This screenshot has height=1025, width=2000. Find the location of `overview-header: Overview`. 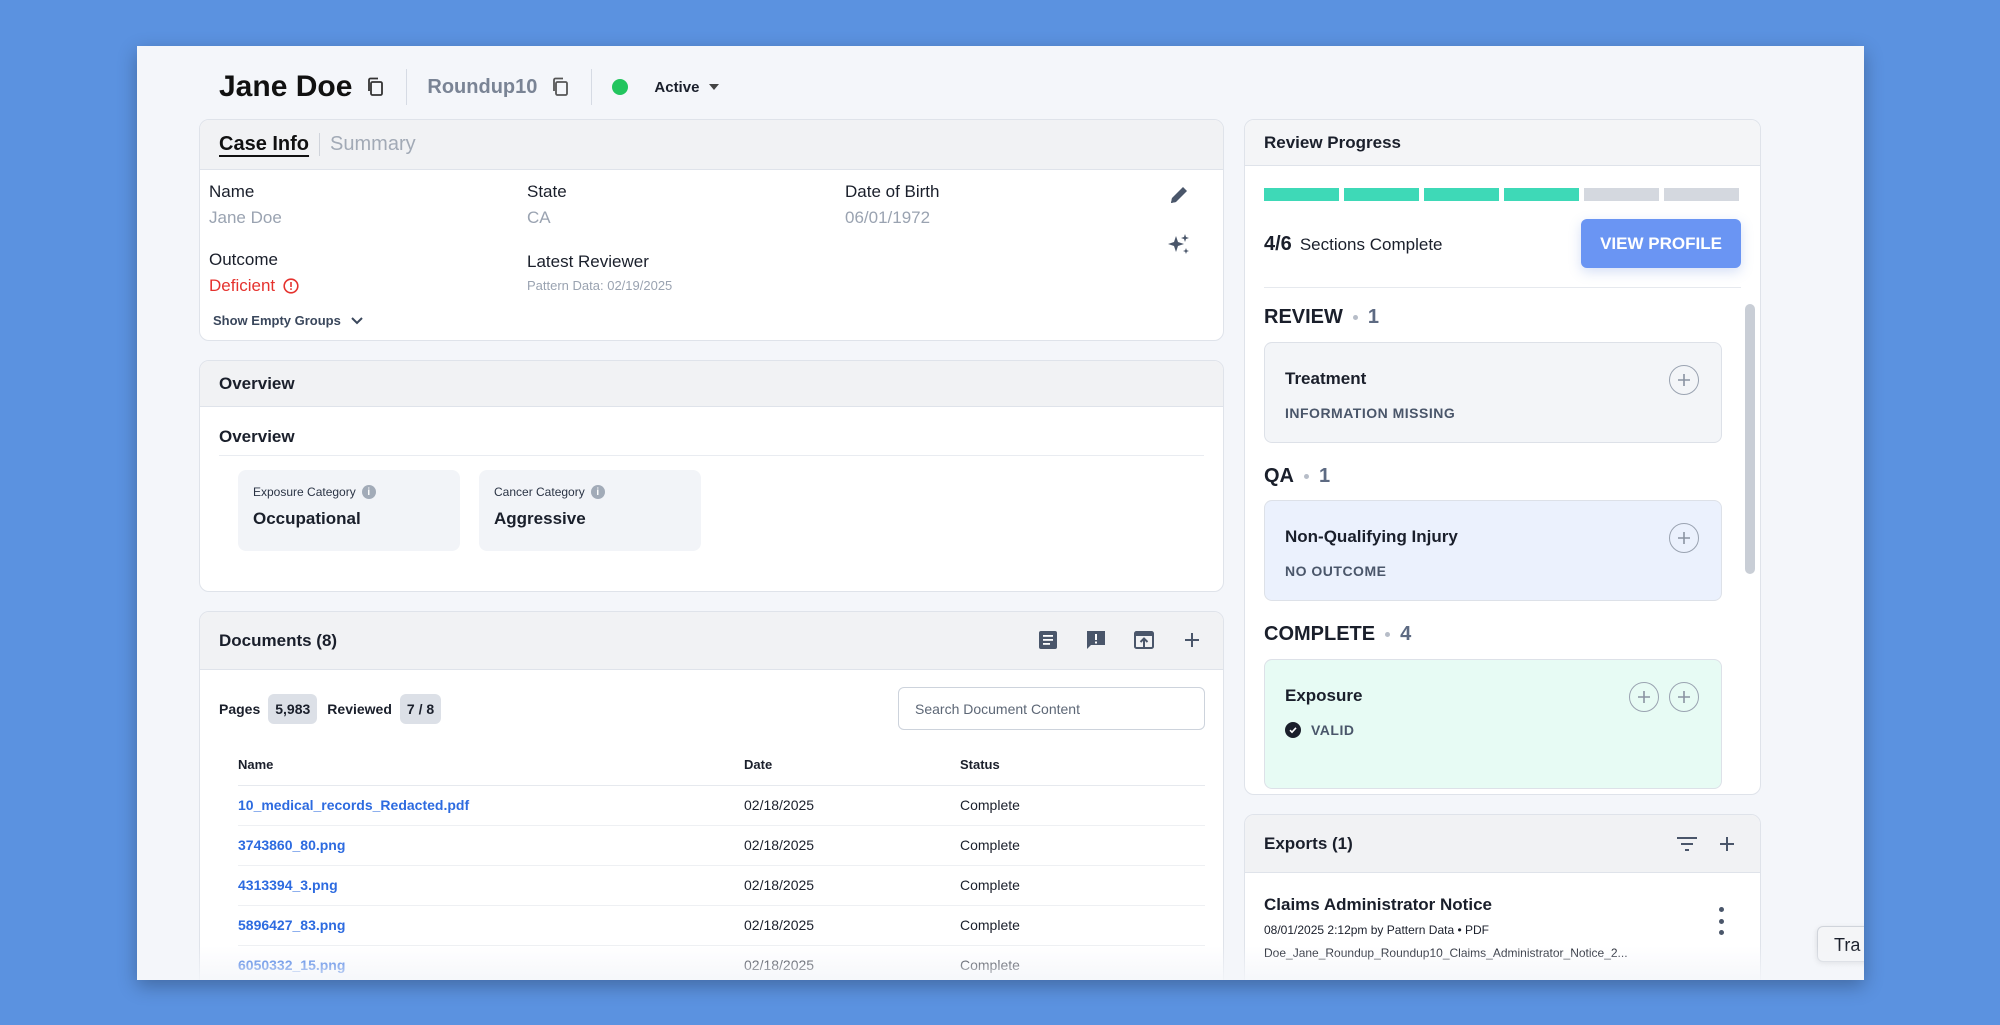

overview-header: Overview is located at coordinates (711, 384).